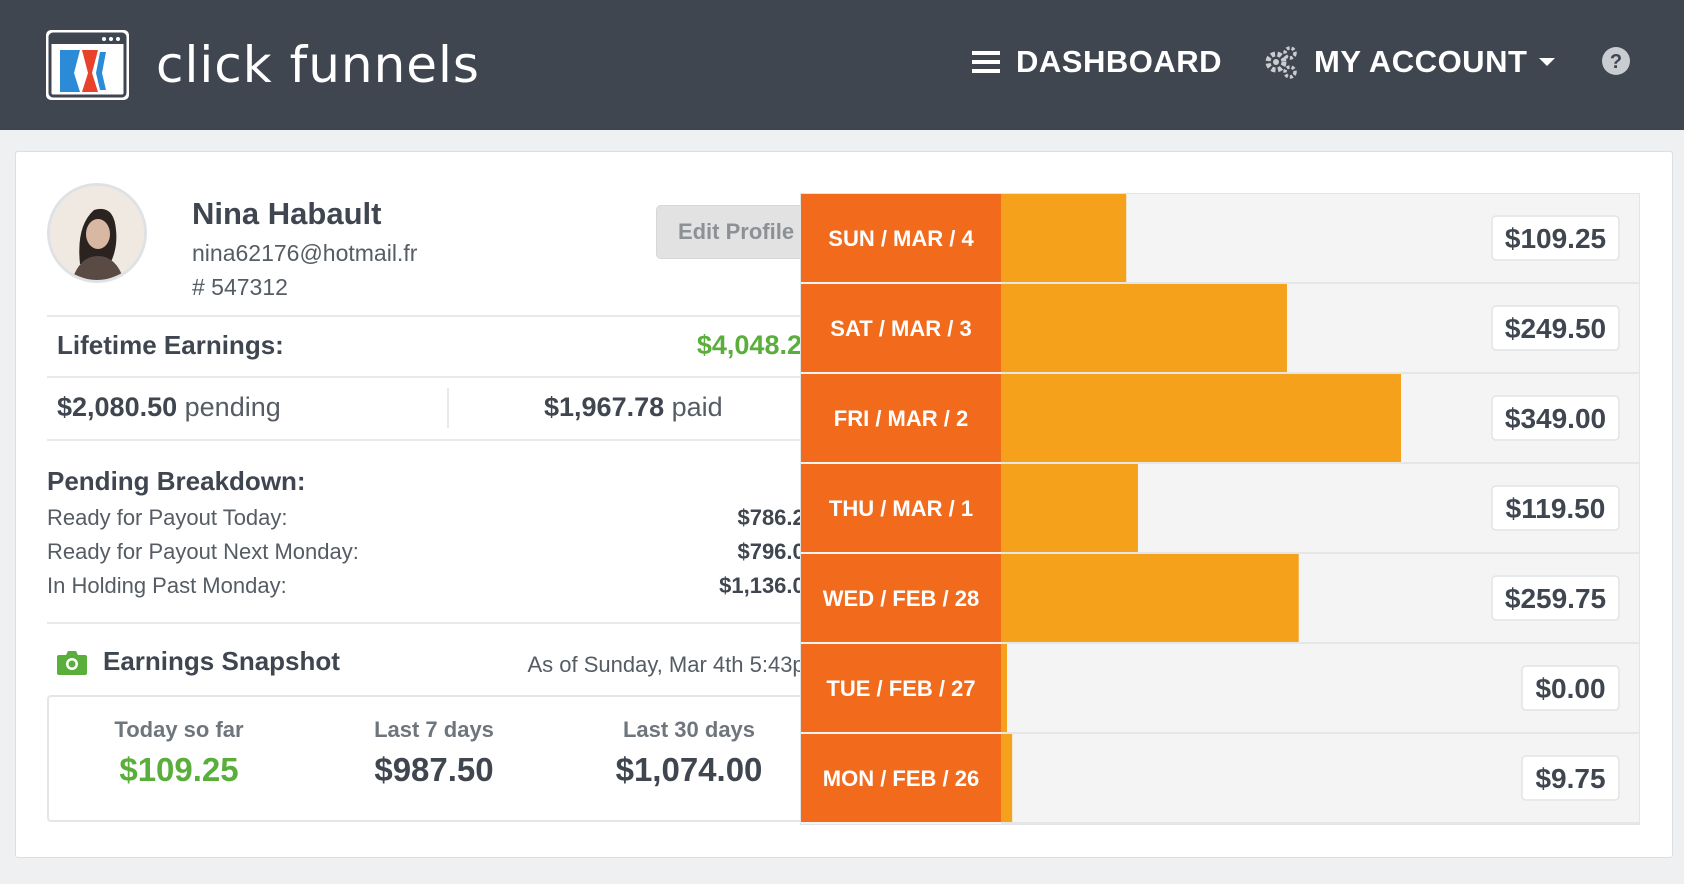 This screenshot has width=1684, height=884. I want to click on lifetime-earnings-value: $4,048.28, so click(756, 345).